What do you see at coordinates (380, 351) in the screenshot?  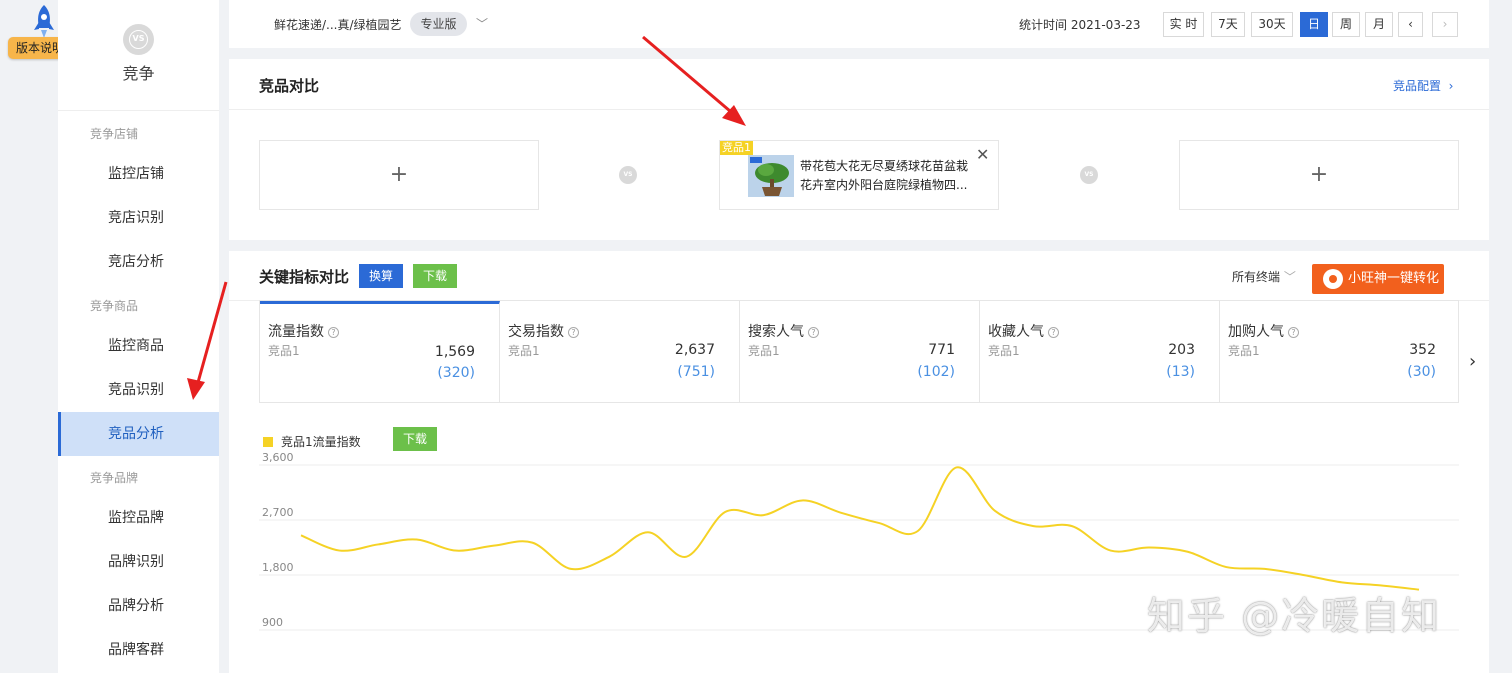 I see `metric-traffic: 流量指数? 竞品1 1,569 (320)` at bounding box center [380, 351].